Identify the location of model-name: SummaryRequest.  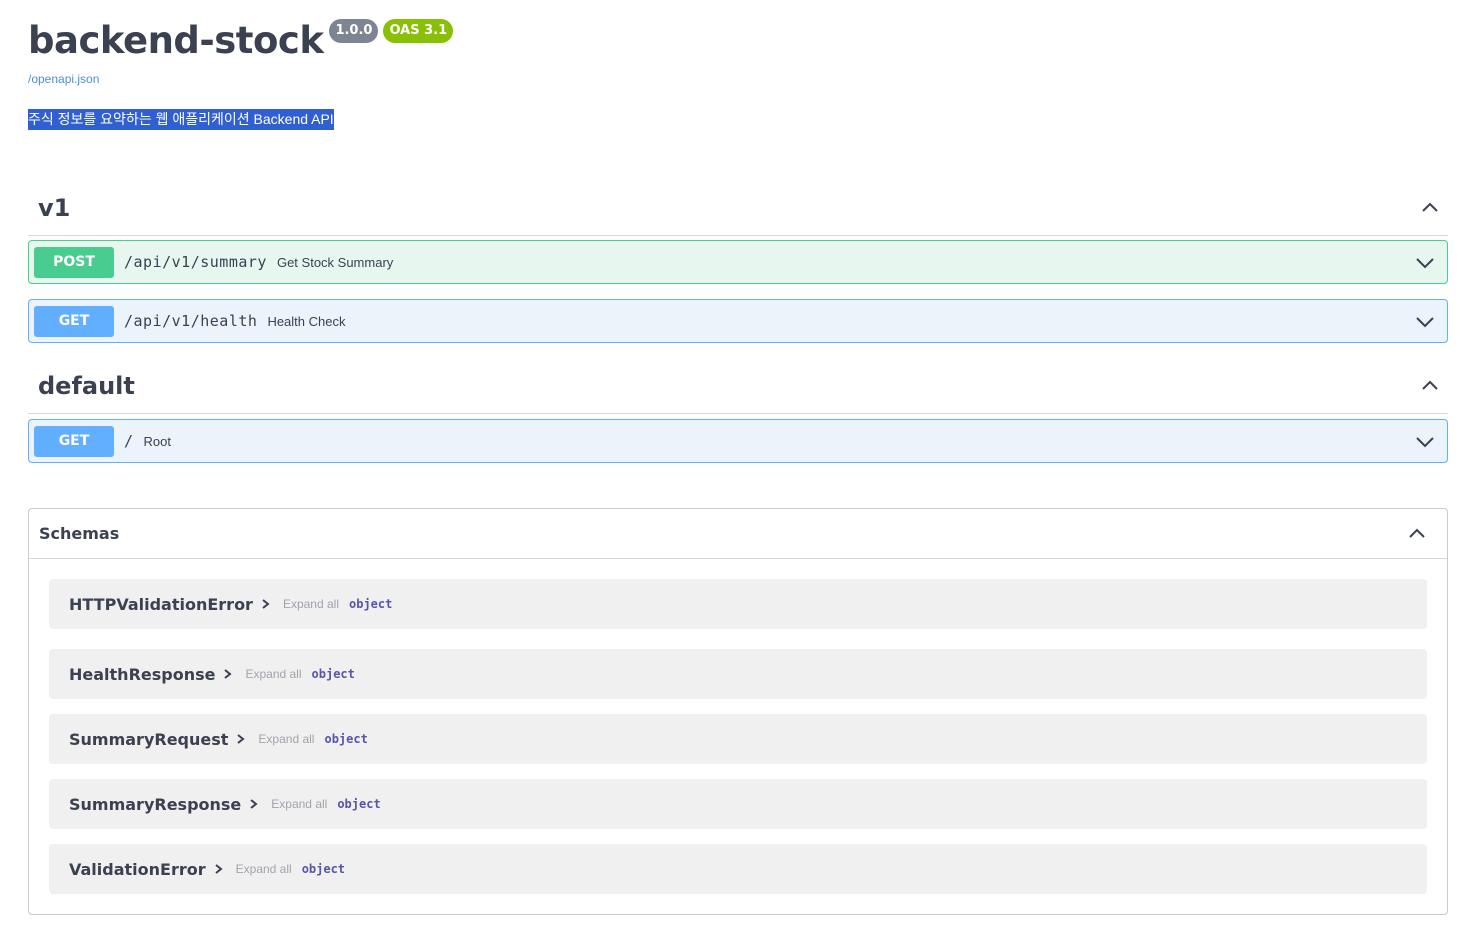
(148, 739).